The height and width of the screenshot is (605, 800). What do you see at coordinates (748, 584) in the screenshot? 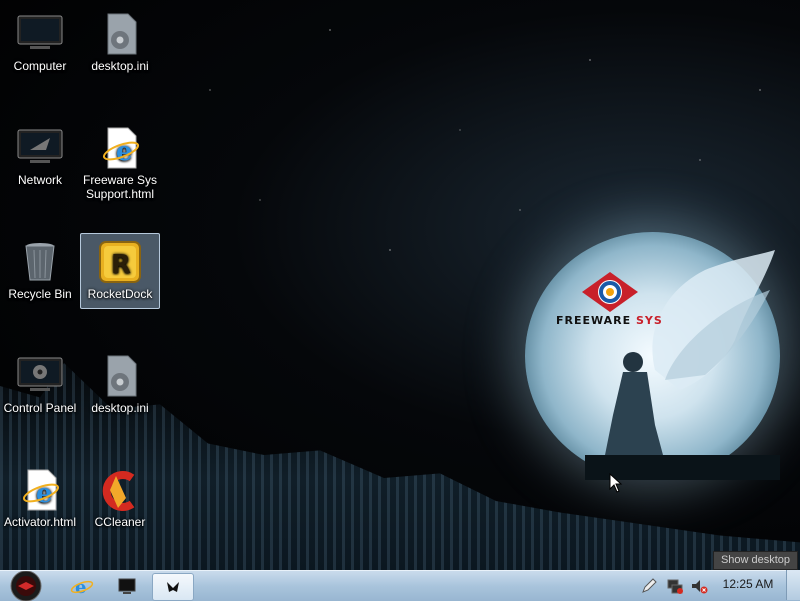
I see `taskbar-clock: 12:25 AM` at bounding box center [748, 584].